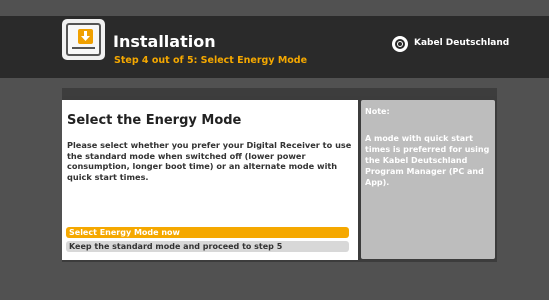 The image size is (549, 300). I want to click on download-arrow-icon, so click(85, 36).